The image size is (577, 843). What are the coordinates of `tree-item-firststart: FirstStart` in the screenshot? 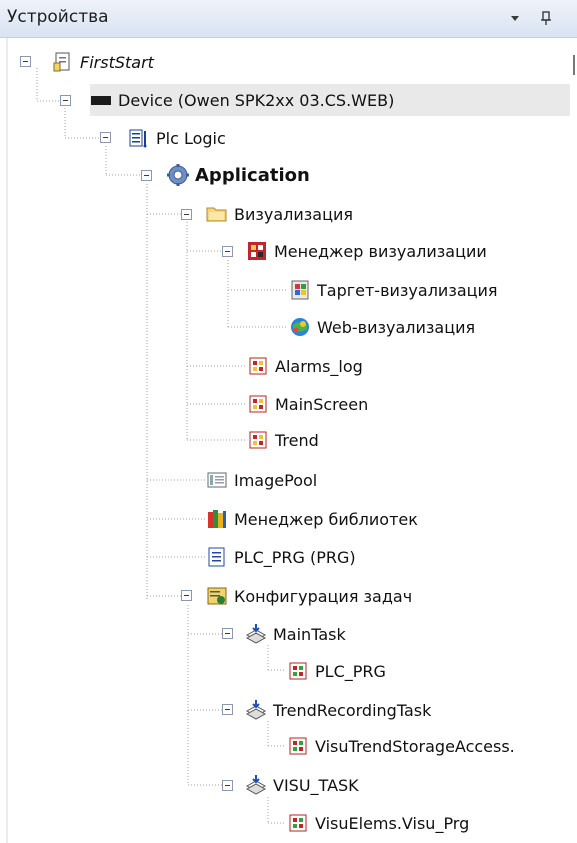 It's located at (103, 62).